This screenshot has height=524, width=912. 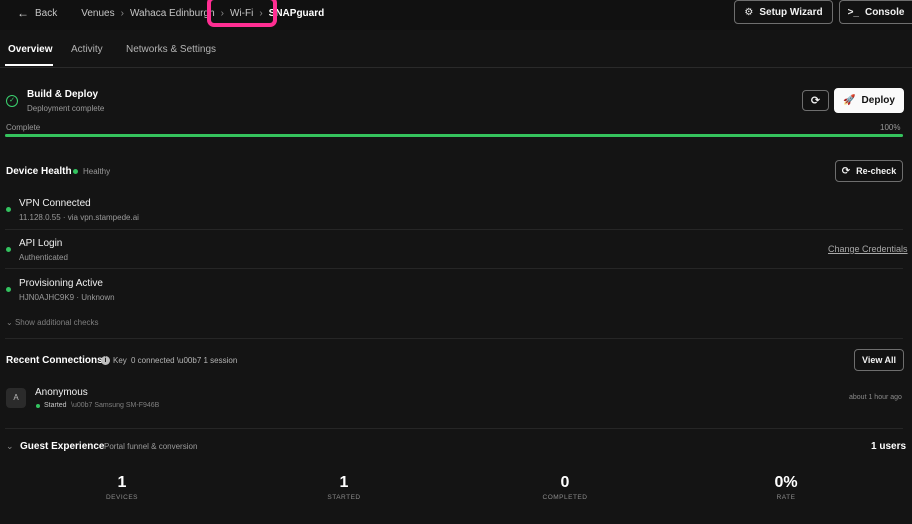 What do you see at coordinates (151, 446) in the screenshot?
I see `guest-experience-subtitle: Portal funnel & conversion` at bounding box center [151, 446].